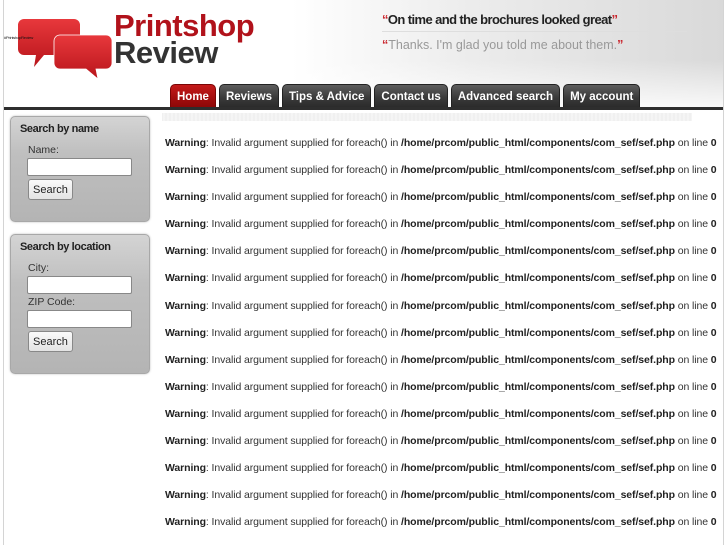 This screenshot has height=545, width=727. Describe the element at coordinates (411, 96) in the screenshot. I see `tab-contact-us: Contact us` at that location.